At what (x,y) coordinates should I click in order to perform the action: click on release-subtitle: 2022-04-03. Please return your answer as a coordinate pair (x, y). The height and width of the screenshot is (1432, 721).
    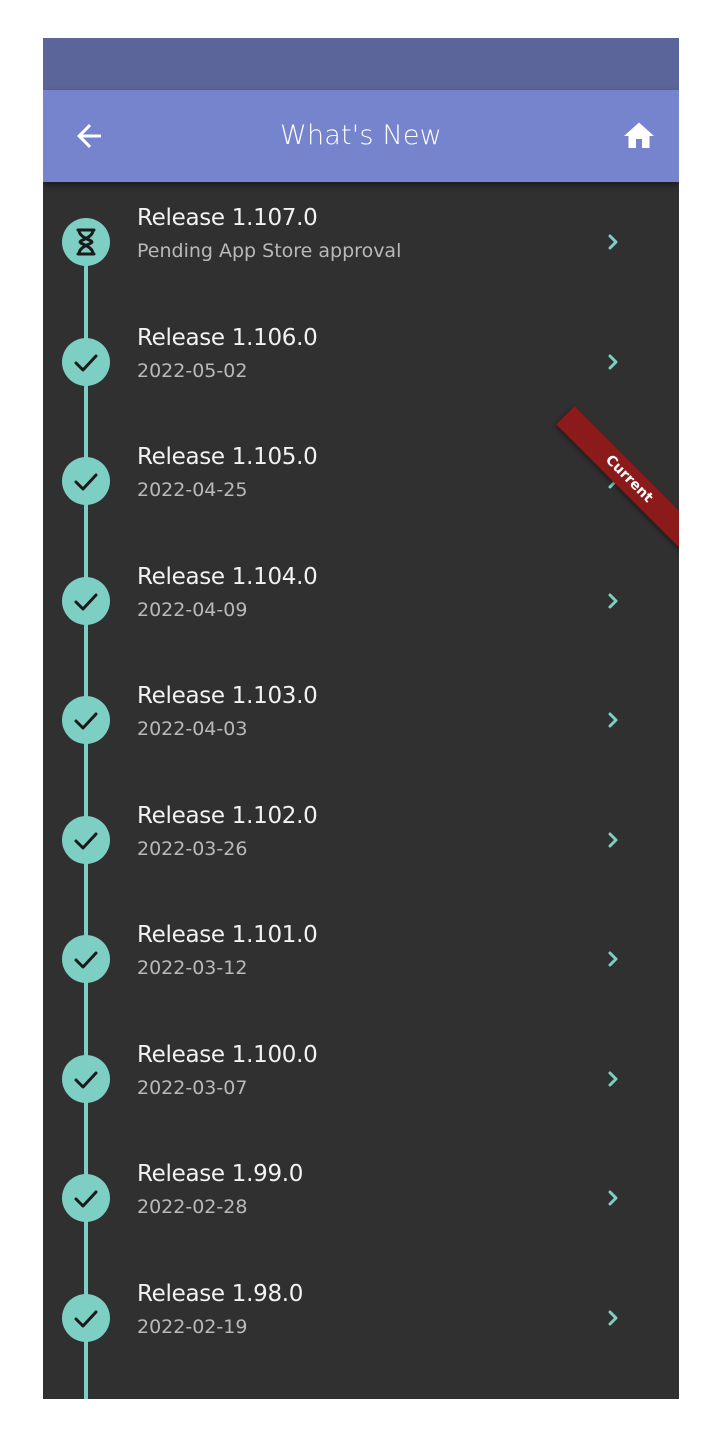
    Looking at the image, I should click on (192, 729).